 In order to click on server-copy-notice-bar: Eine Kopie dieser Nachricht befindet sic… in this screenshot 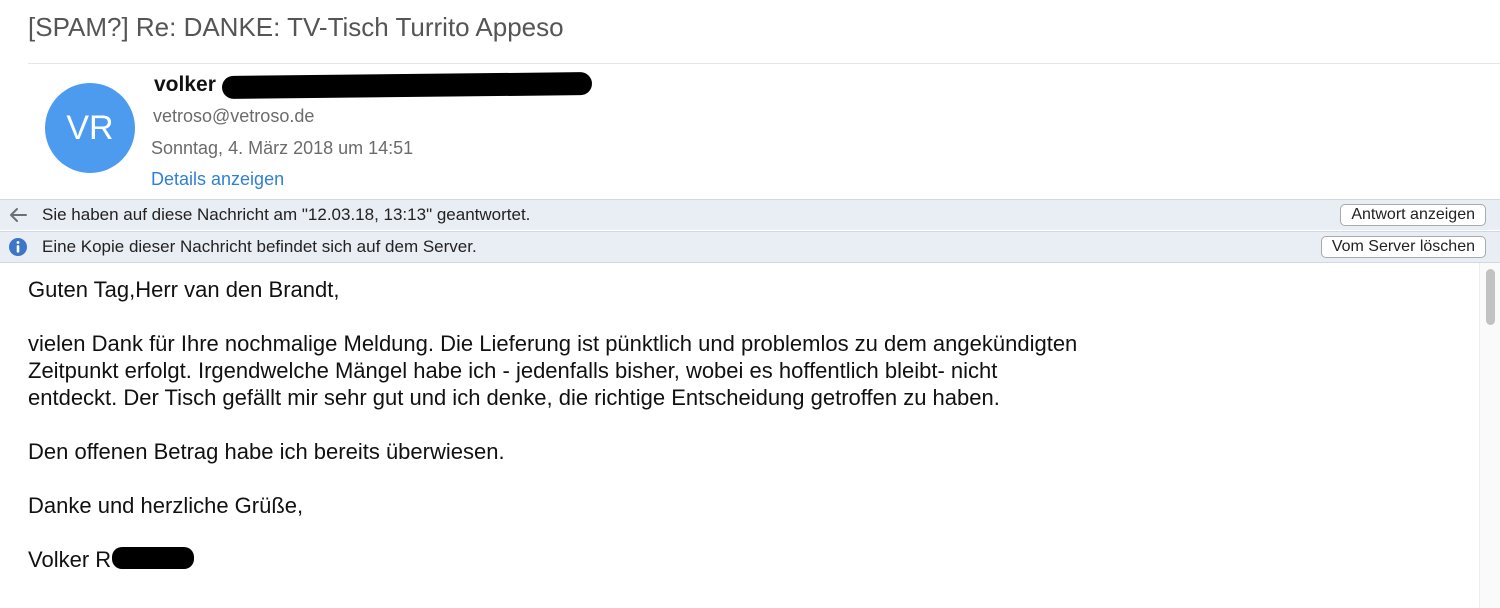, I will do `click(750, 247)`.